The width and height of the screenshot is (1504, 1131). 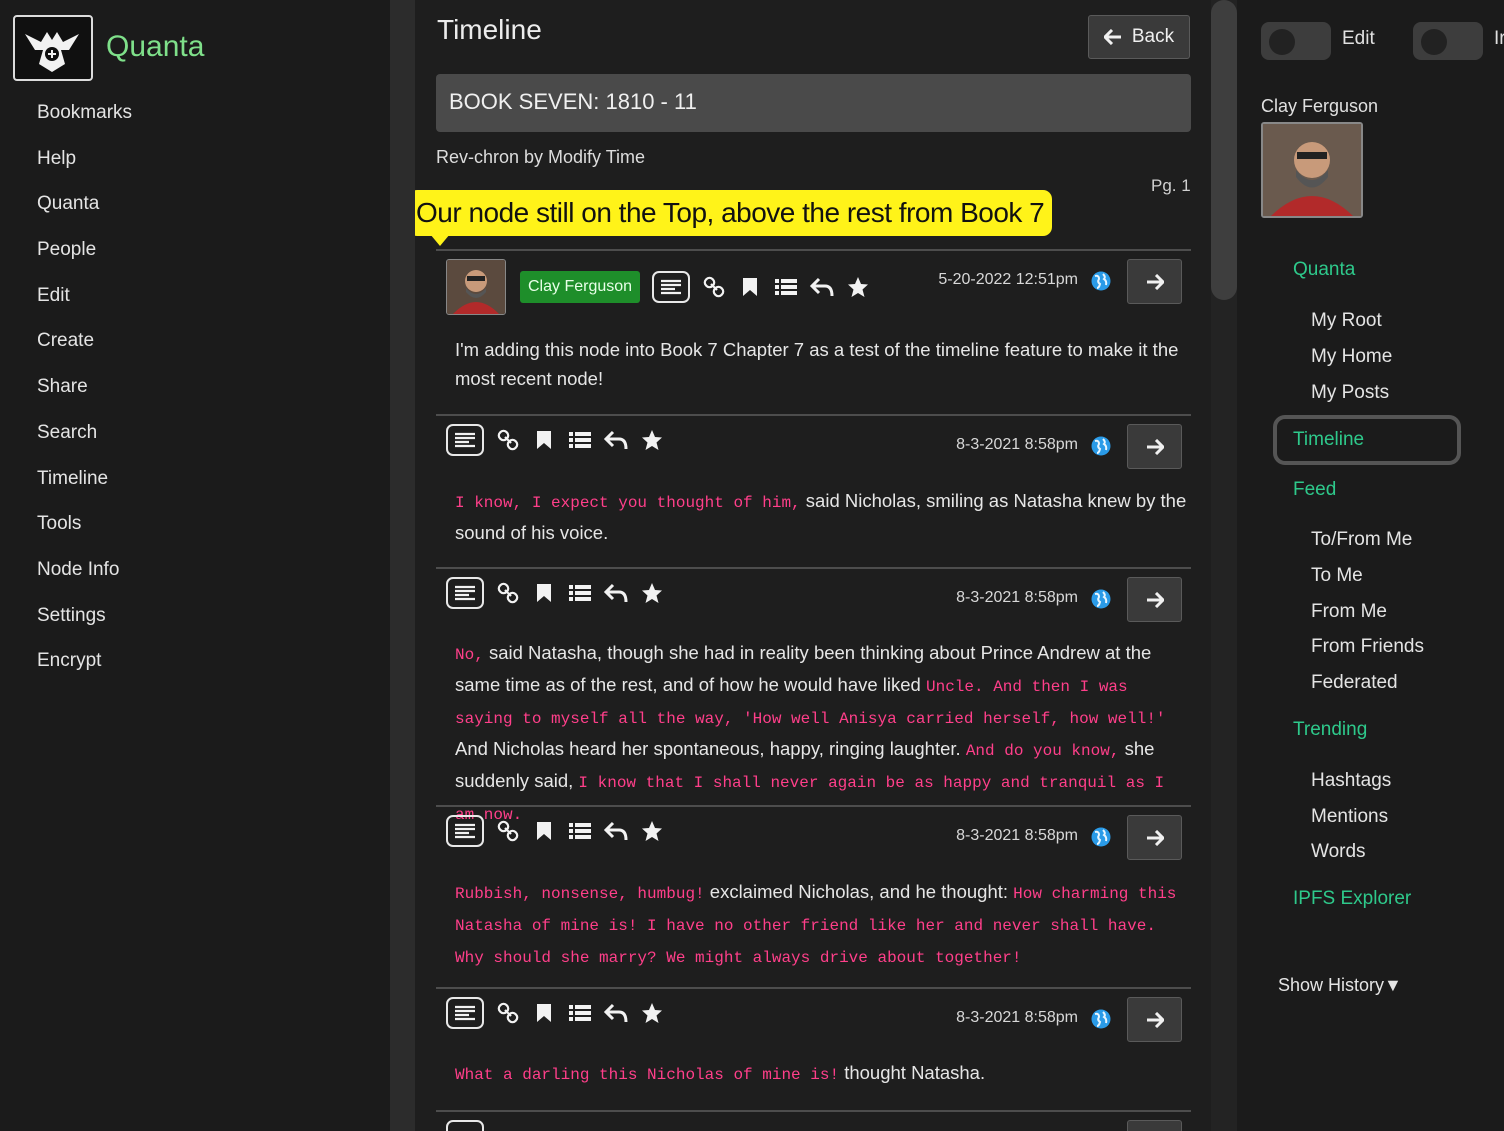 I want to click on menu-item-search: Search, so click(x=84, y=441).